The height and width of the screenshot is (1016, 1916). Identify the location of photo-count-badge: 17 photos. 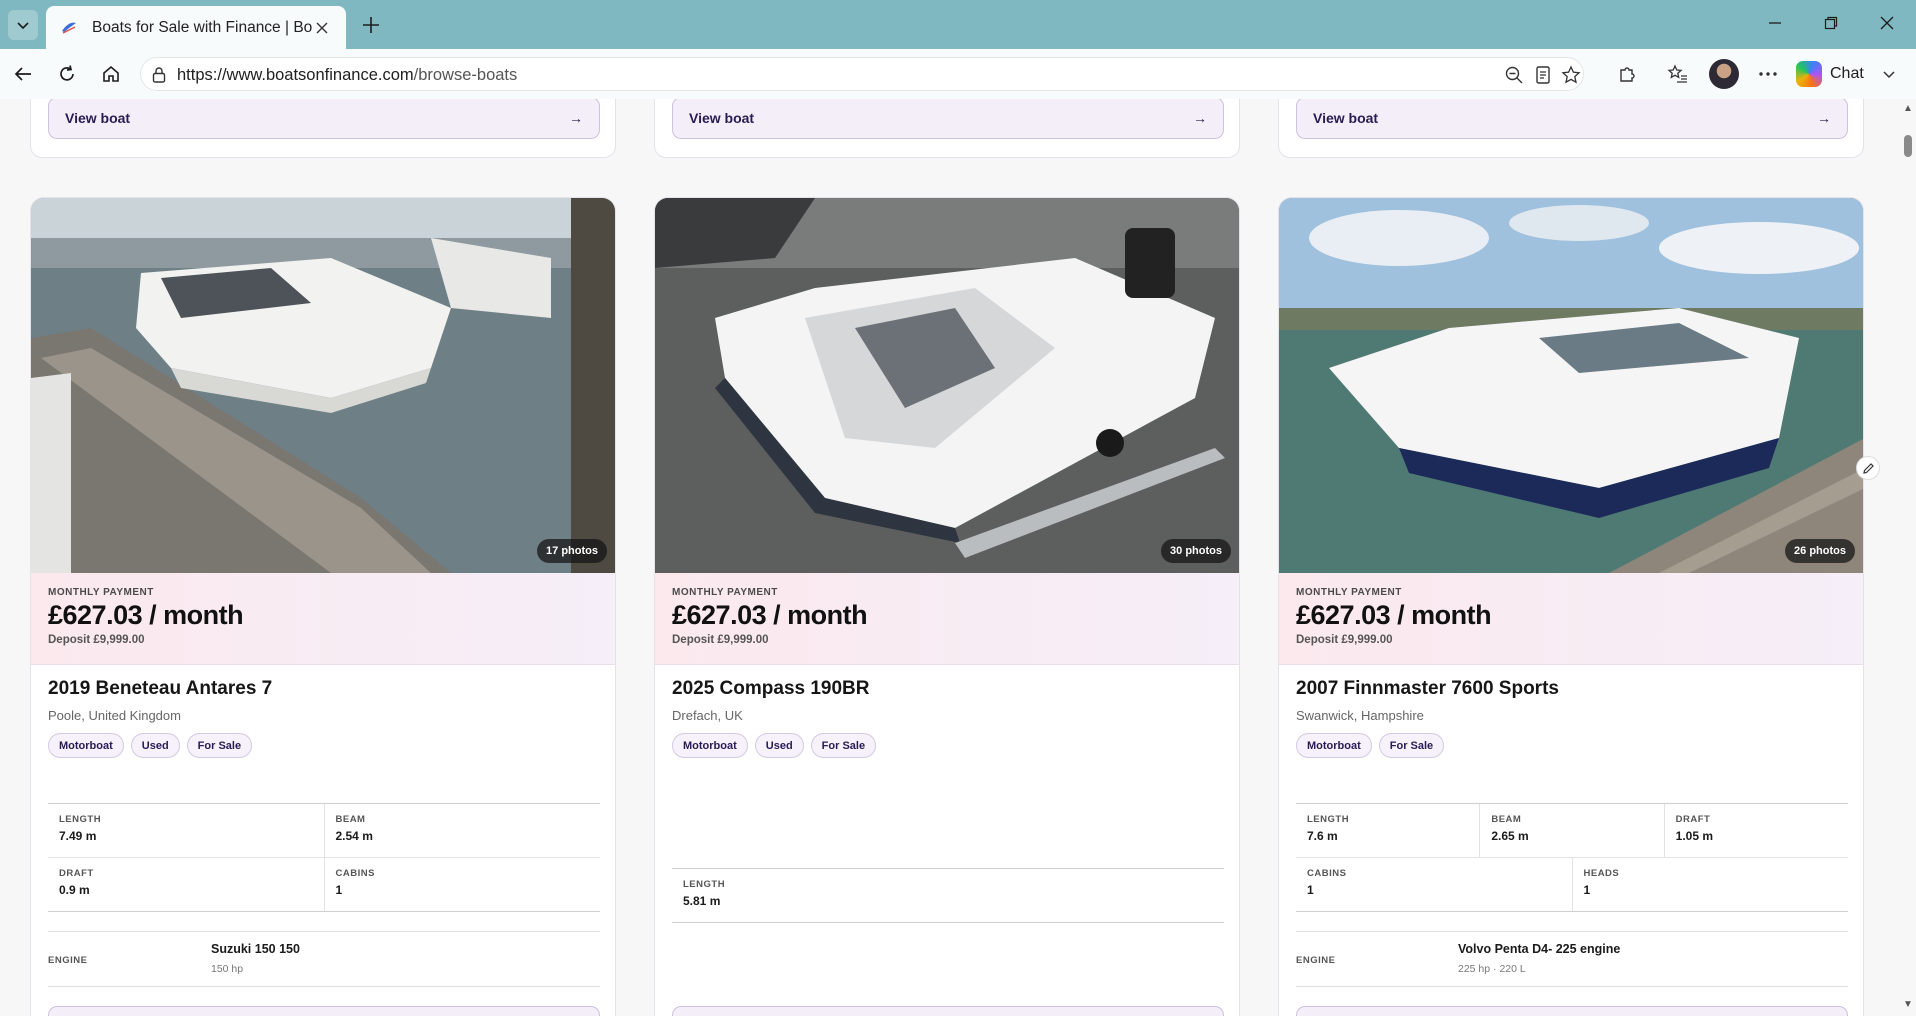
(572, 551).